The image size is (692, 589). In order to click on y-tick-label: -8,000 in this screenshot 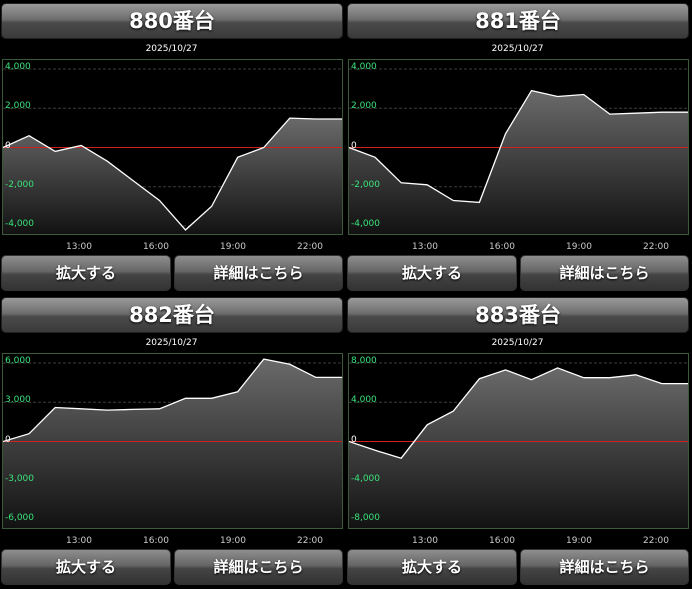, I will do `click(366, 518)`.